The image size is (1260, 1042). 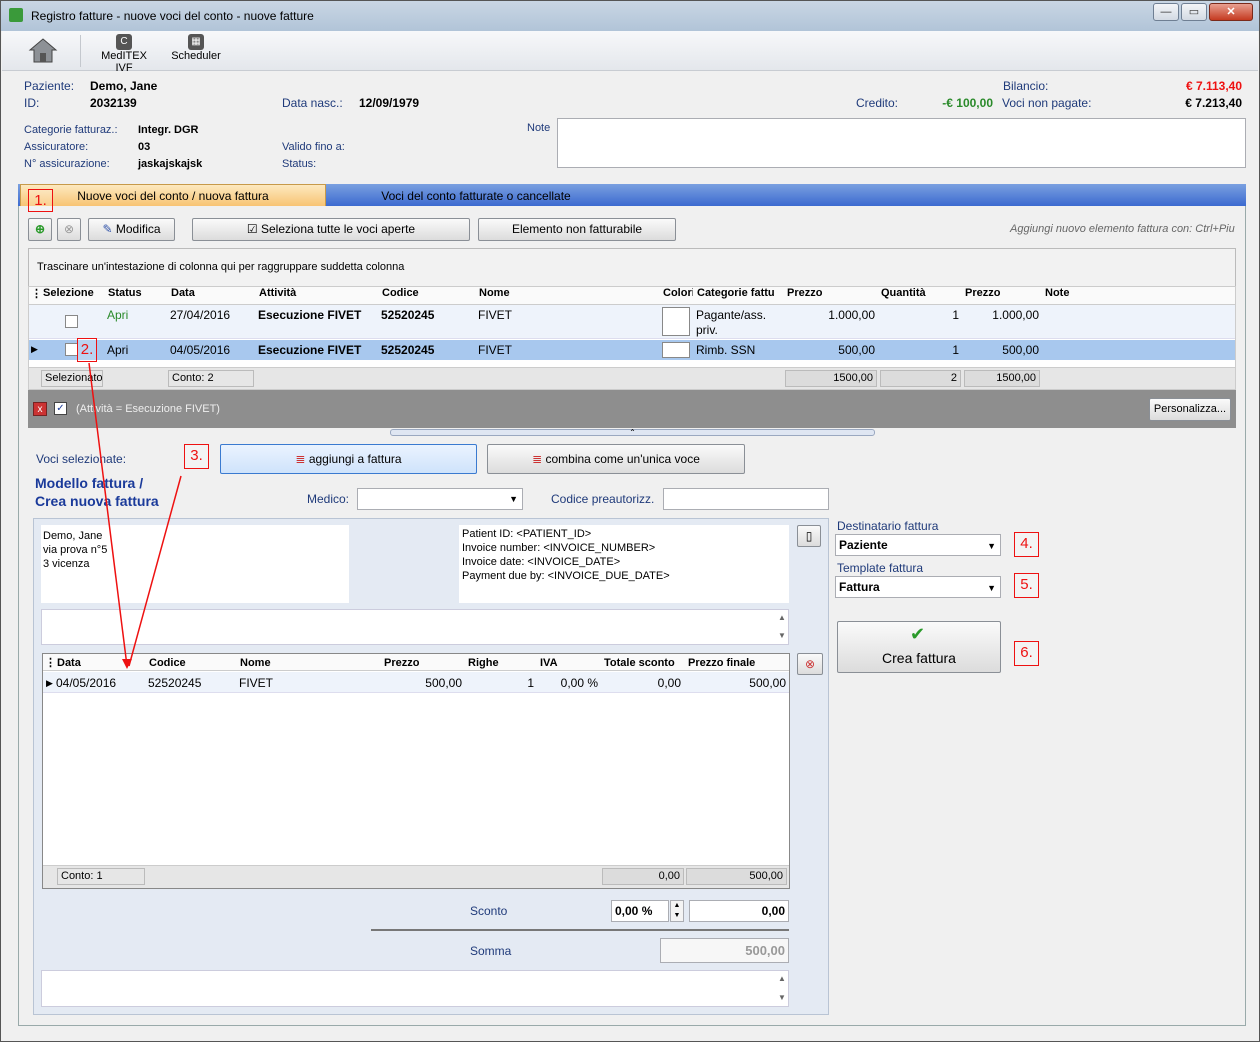 What do you see at coordinates (127, 664) in the screenshot?
I see `arrowhead` at bounding box center [127, 664].